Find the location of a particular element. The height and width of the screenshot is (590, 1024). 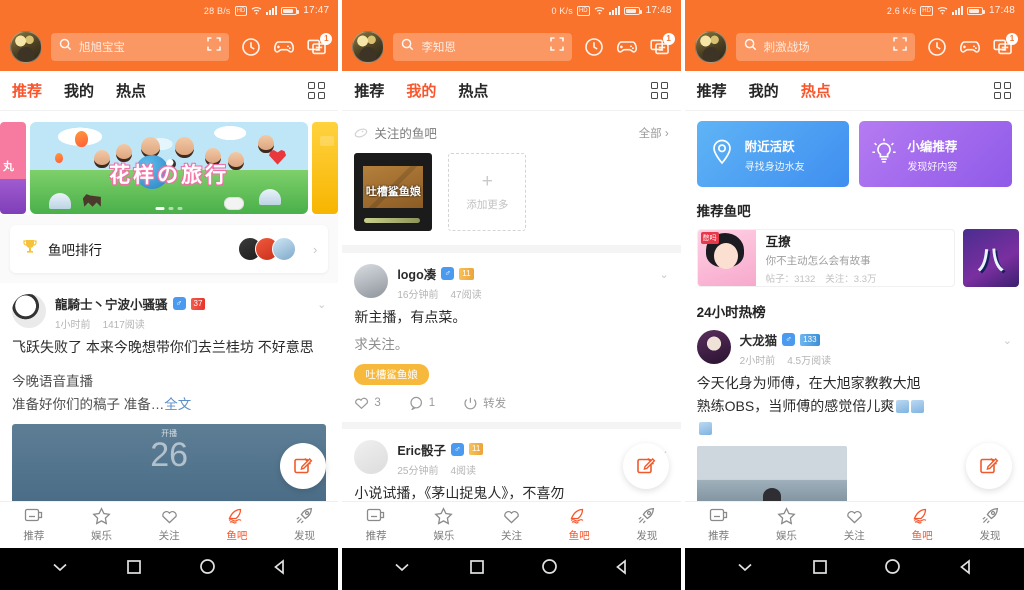

like-action-2a: 3 is located at coordinates (367, 403).